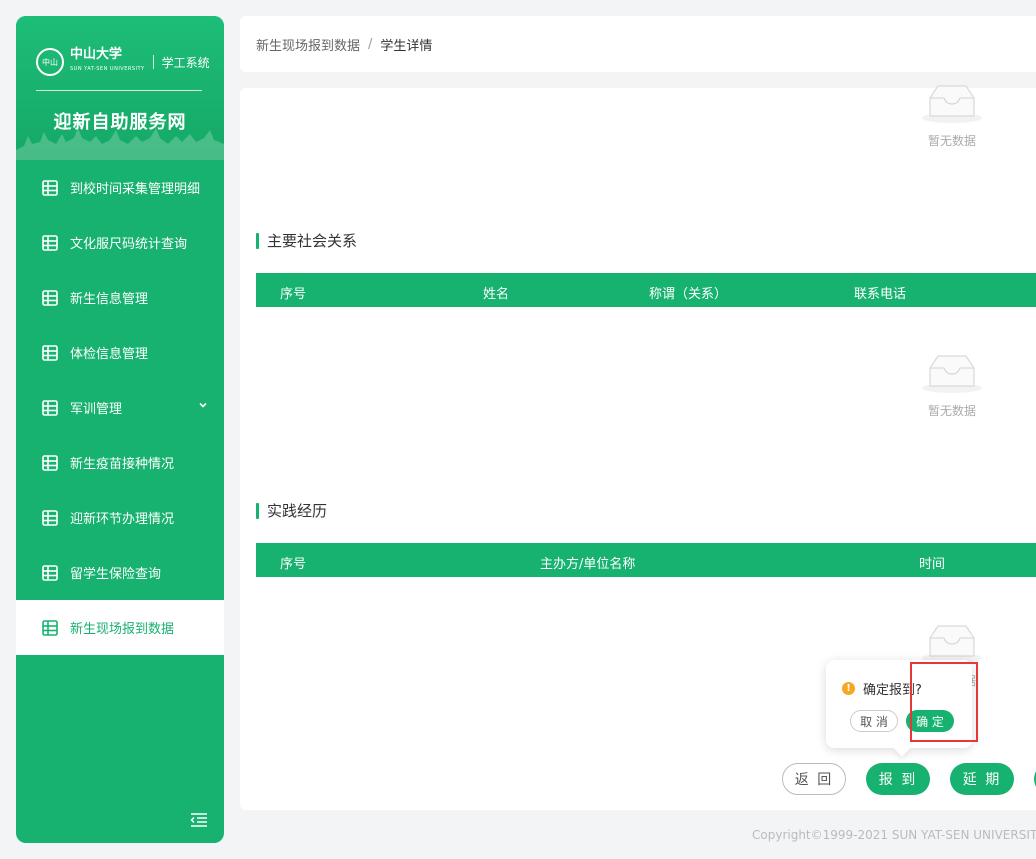  Describe the element at coordinates (898, 779) in the screenshot. I see `report-button: 报 到` at that location.